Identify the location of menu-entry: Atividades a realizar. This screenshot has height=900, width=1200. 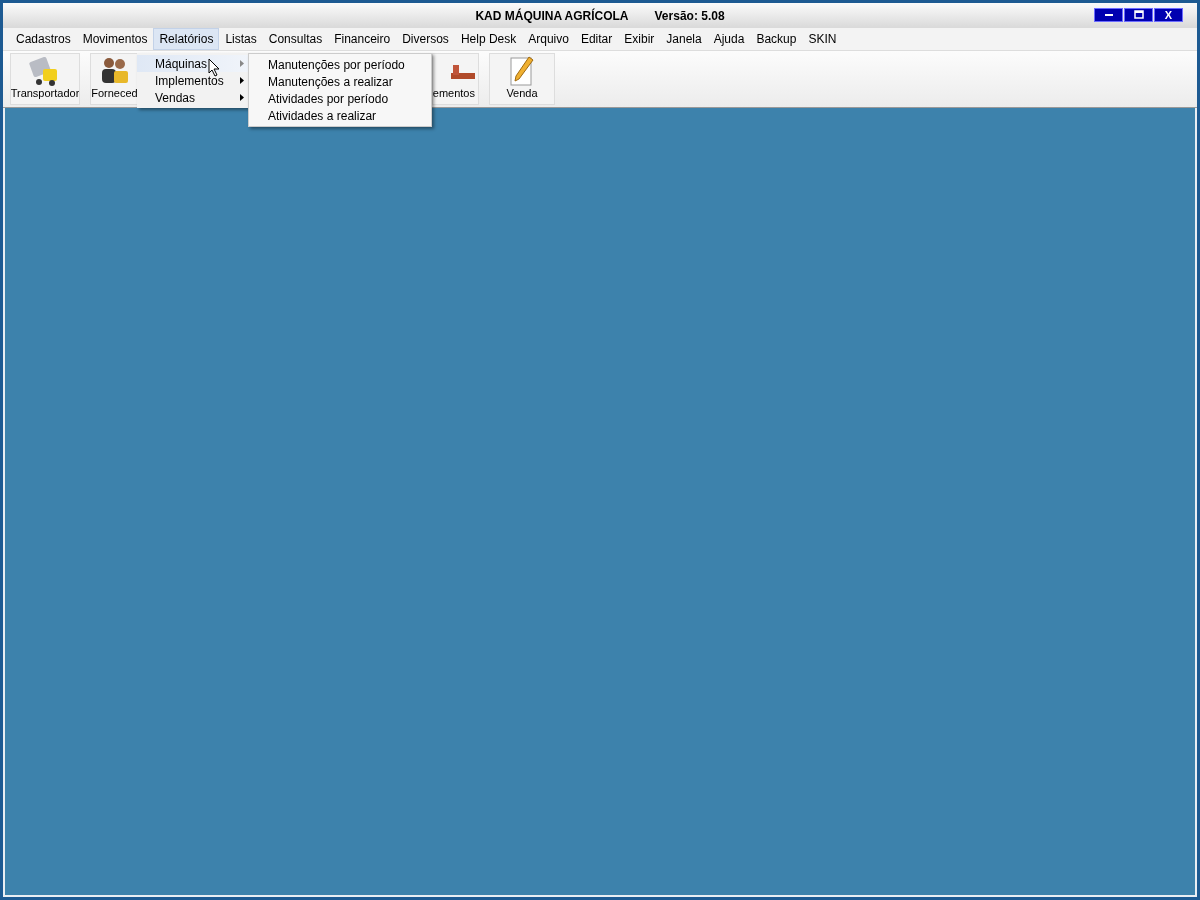
(340, 115).